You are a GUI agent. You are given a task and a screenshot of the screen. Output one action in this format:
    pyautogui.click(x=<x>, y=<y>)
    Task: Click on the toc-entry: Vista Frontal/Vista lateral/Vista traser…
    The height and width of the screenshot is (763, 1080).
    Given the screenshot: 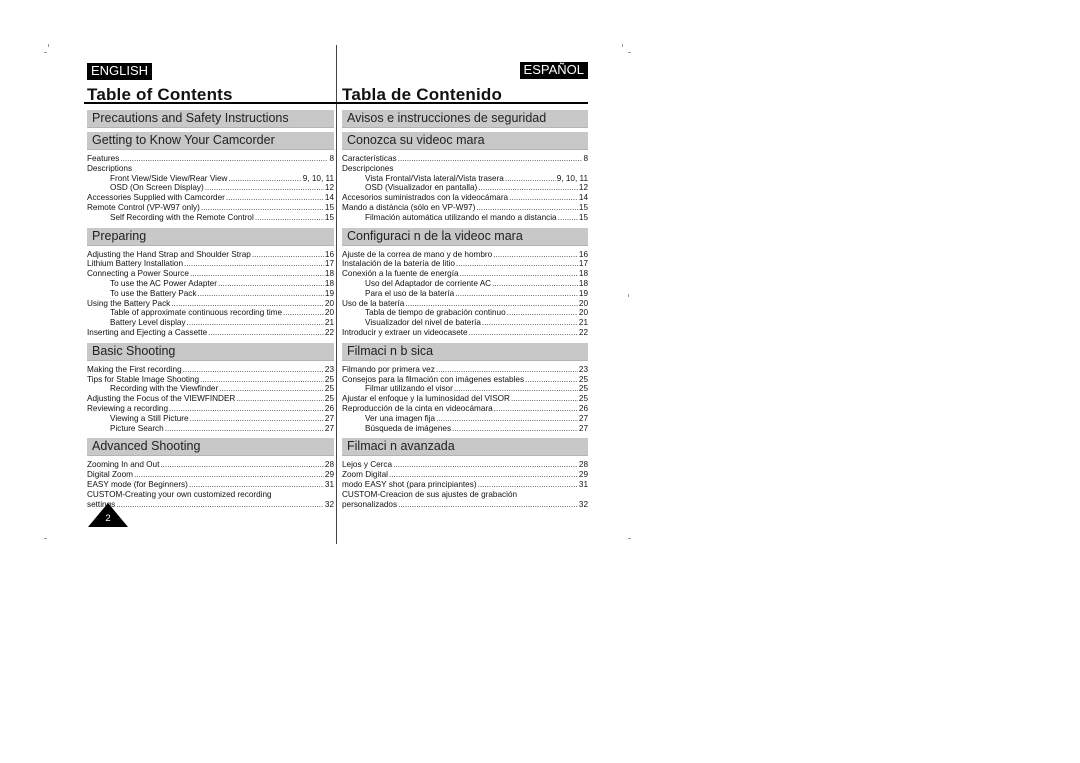 What is the action you would take?
    pyautogui.click(x=465, y=179)
    